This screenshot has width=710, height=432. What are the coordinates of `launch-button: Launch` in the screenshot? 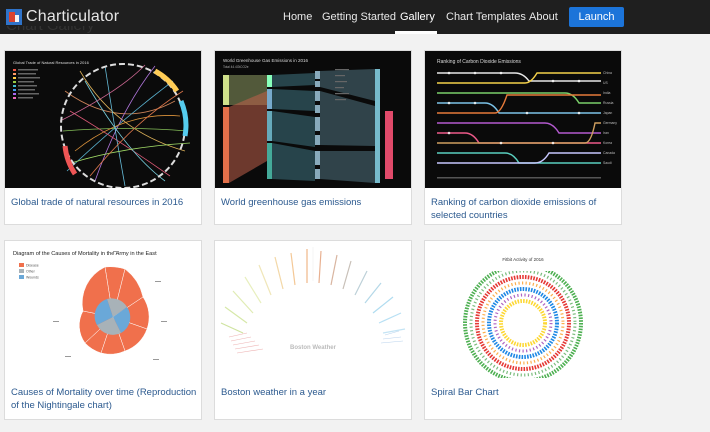 It's located at (596, 17).